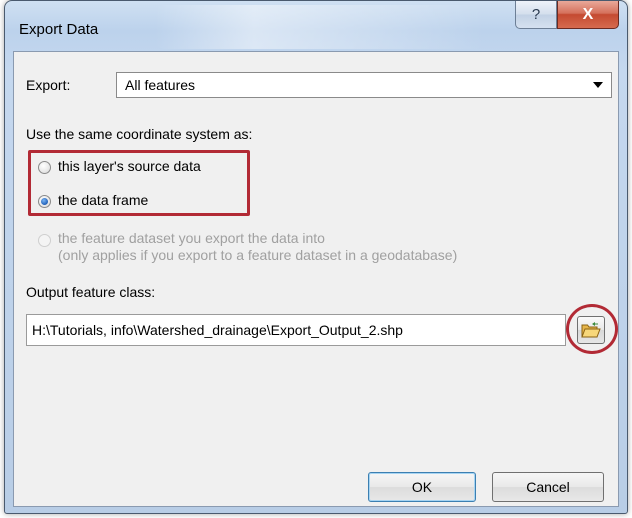 The width and height of the screenshot is (632, 518). Describe the element at coordinates (139, 134) in the screenshot. I see `coordinate-system-label: Use the same coordinate system as:` at that location.